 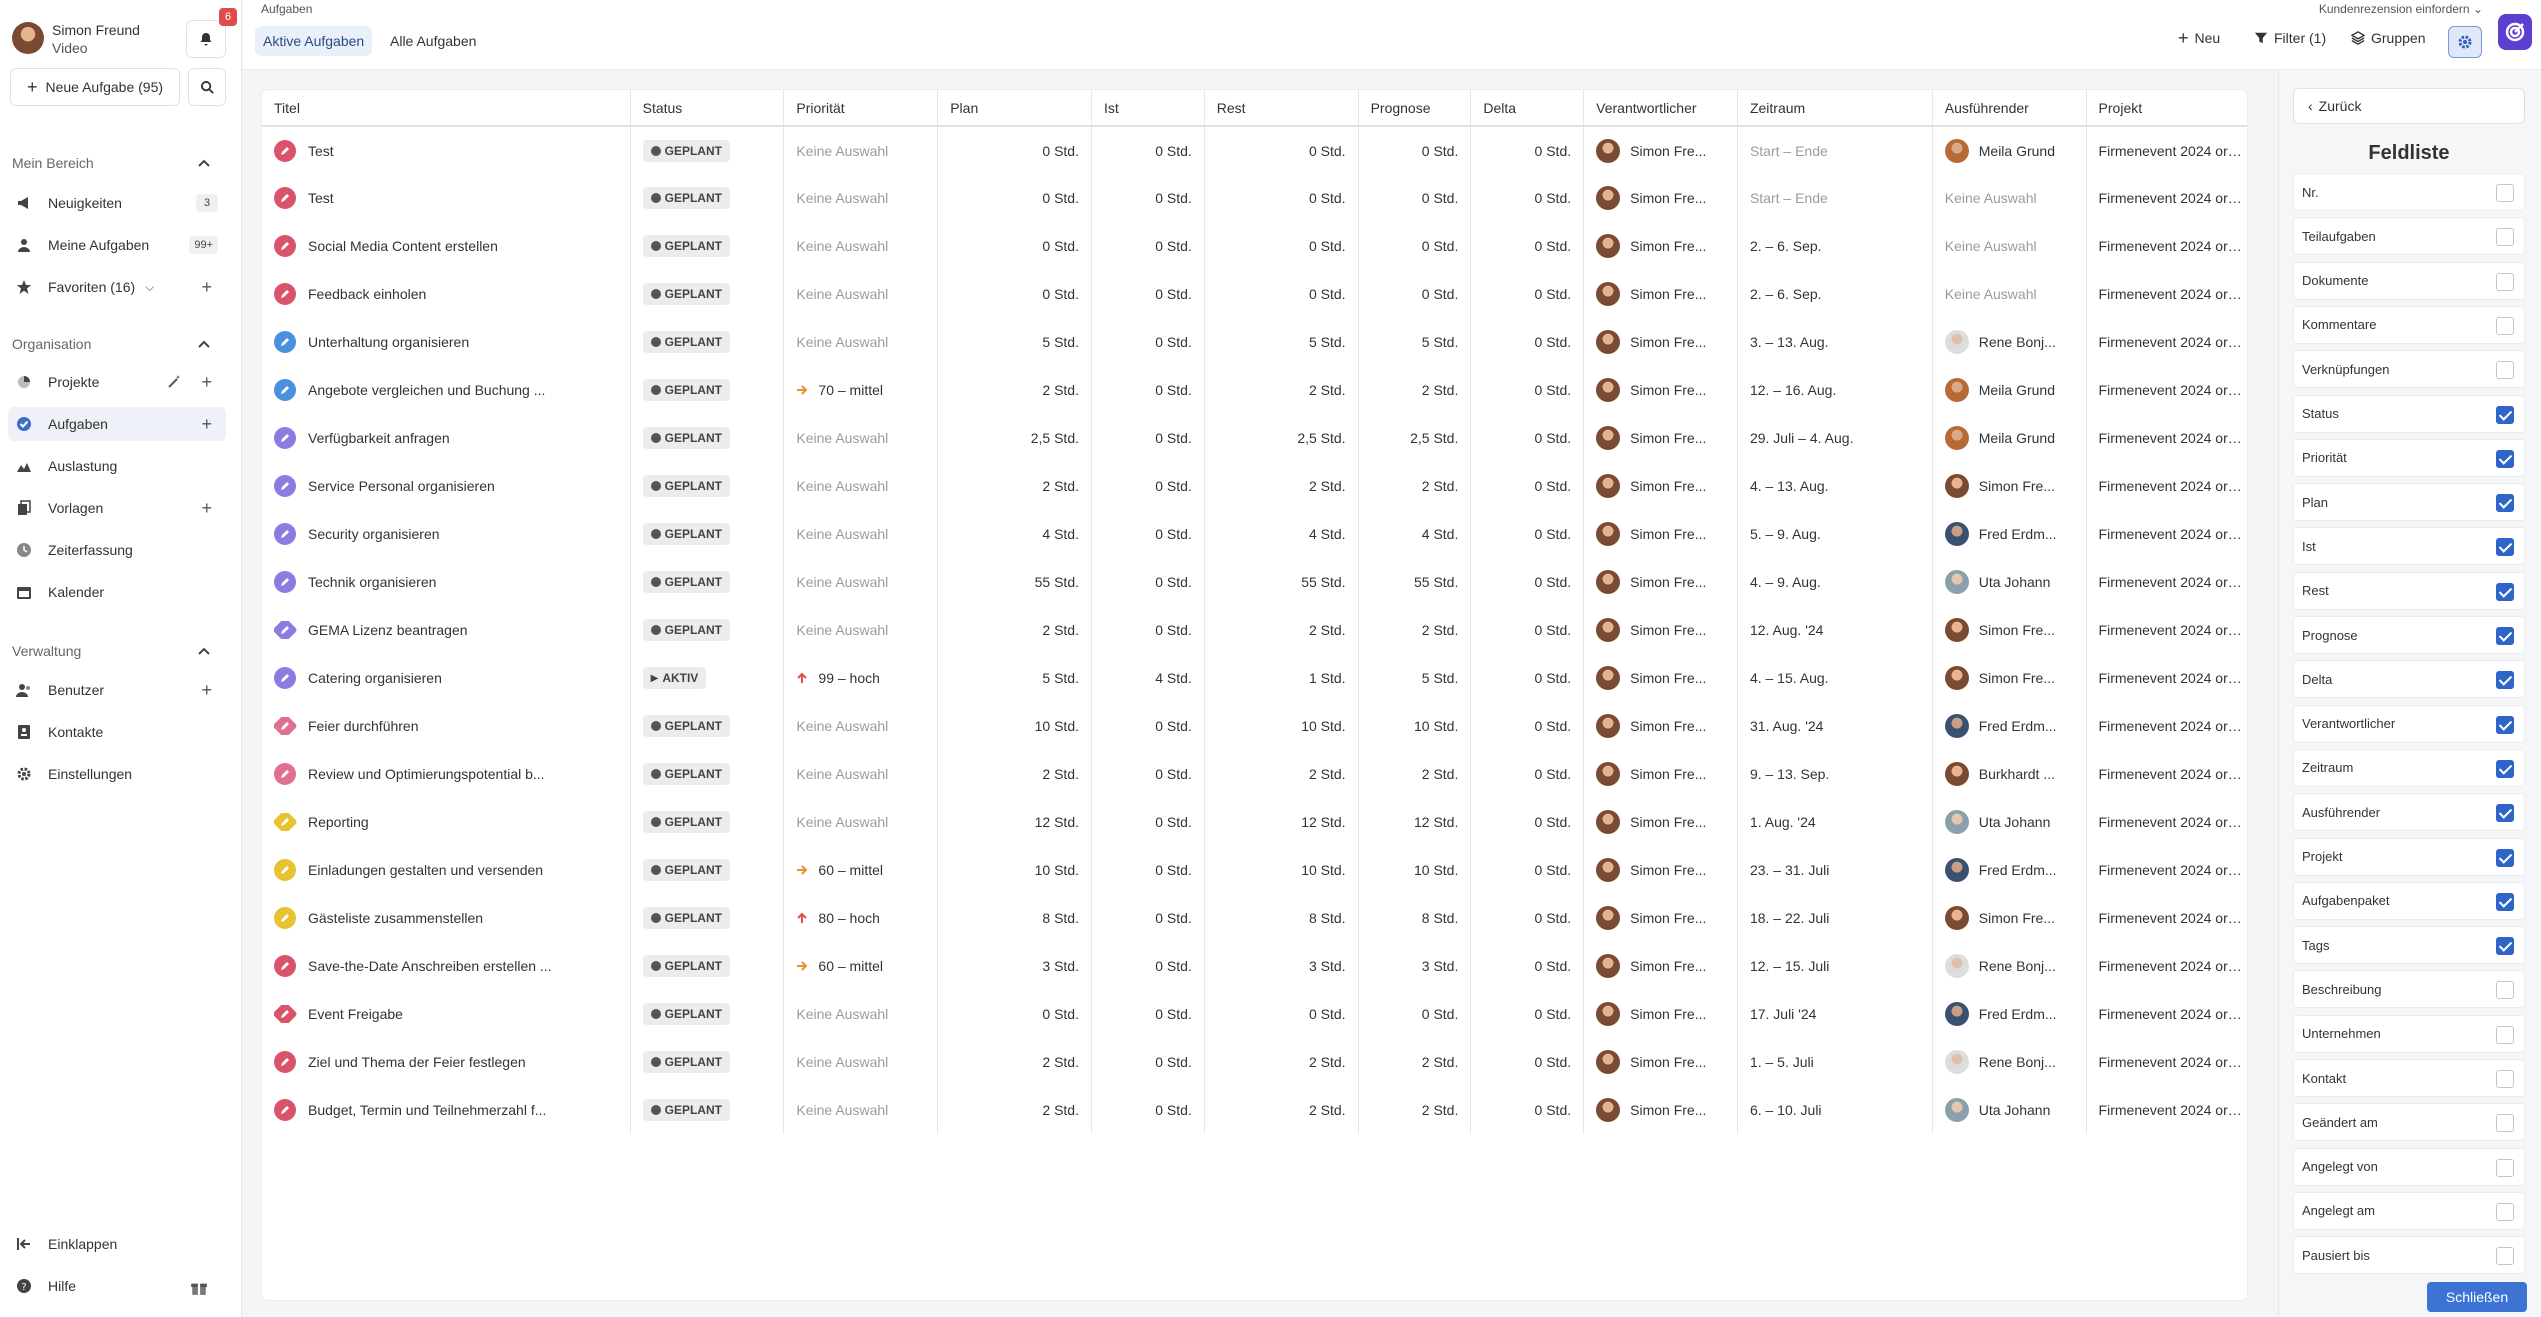 What do you see at coordinates (1835, 438) in the screenshot?
I see `period-cell: 29. Juli – 4. Aug.` at bounding box center [1835, 438].